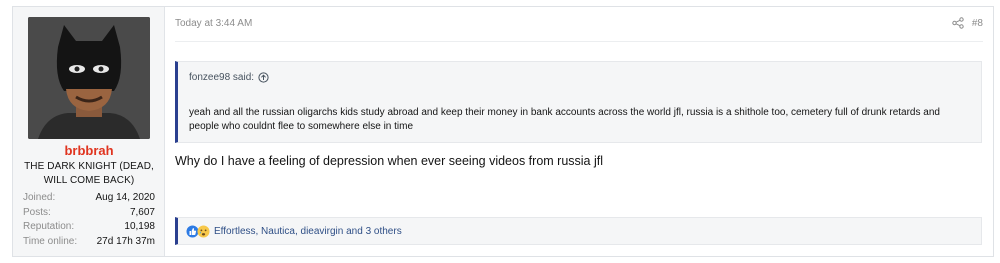  I want to click on quote-author: fonzee98 said:, so click(221, 77).